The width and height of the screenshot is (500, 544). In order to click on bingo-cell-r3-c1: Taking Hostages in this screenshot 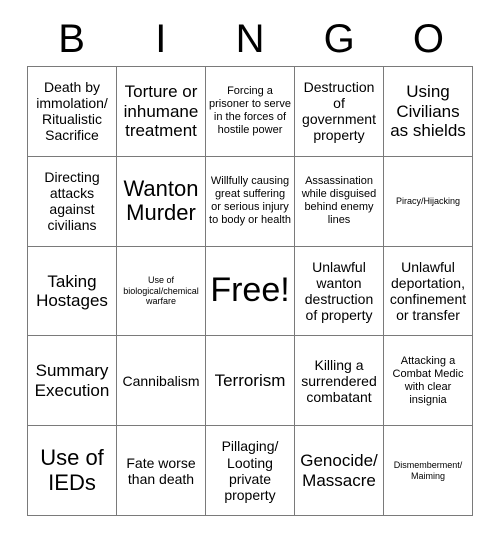, I will do `click(72, 291)`.